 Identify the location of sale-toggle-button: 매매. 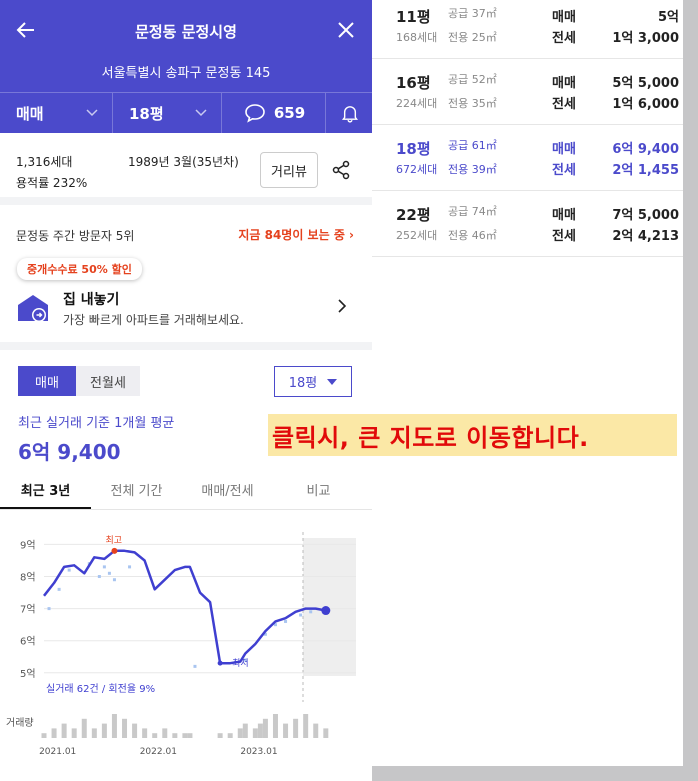
(47, 381).